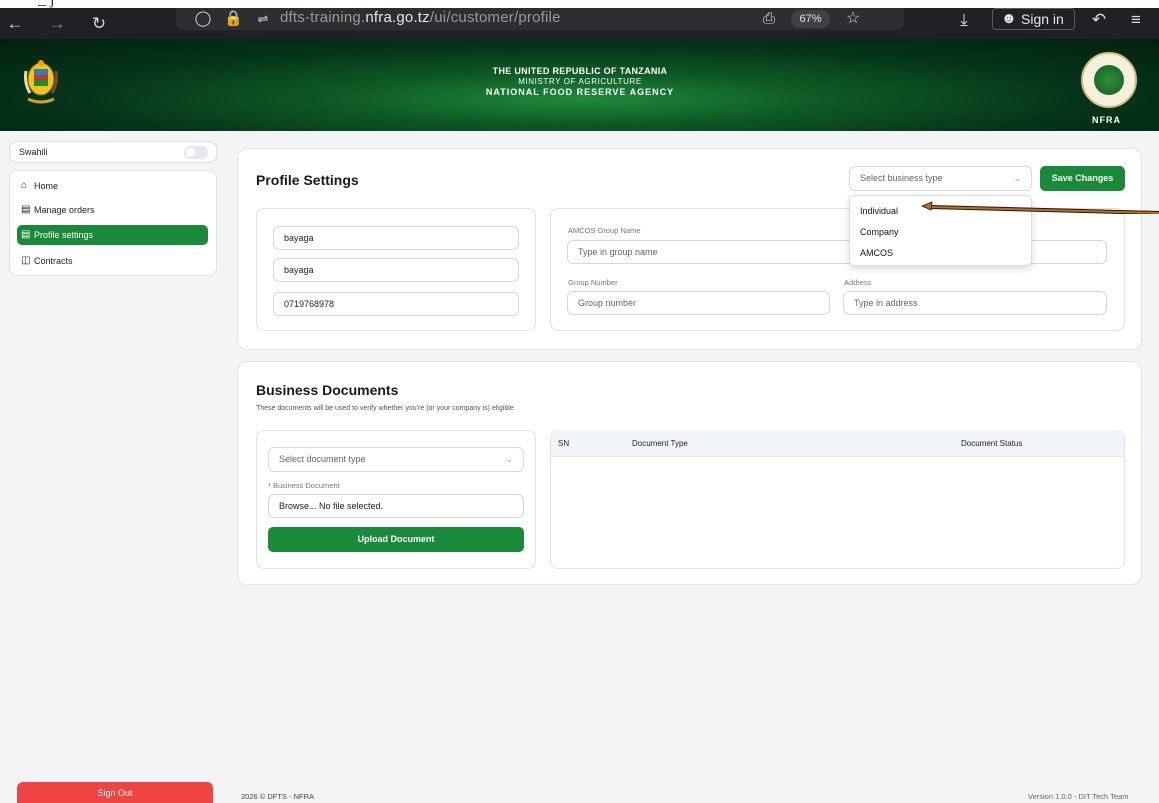 This screenshot has height=803, width=1159. I want to click on bookmark-star-icon: ☆, so click(853, 18).